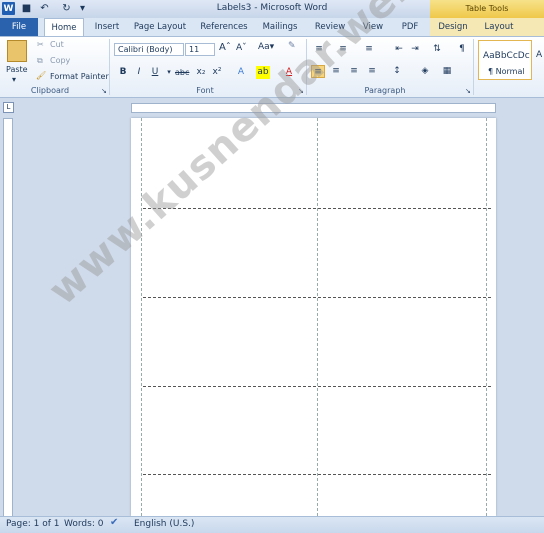 The width and height of the screenshot is (544, 533). What do you see at coordinates (160, 27) in the screenshot?
I see `tab-page-layout: Page Layout` at bounding box center [160, 27].